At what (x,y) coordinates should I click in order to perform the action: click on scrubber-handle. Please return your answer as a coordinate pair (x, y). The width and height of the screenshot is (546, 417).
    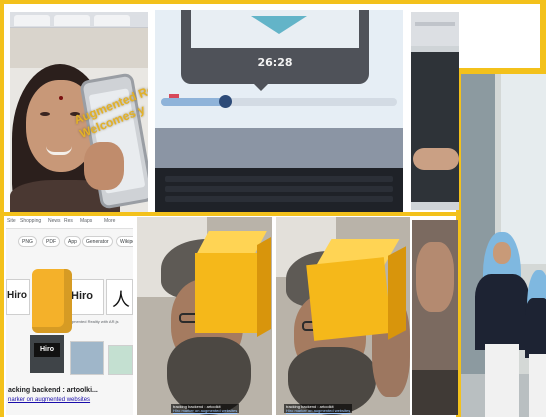
    Looking at the image, I should click on (225, 101).